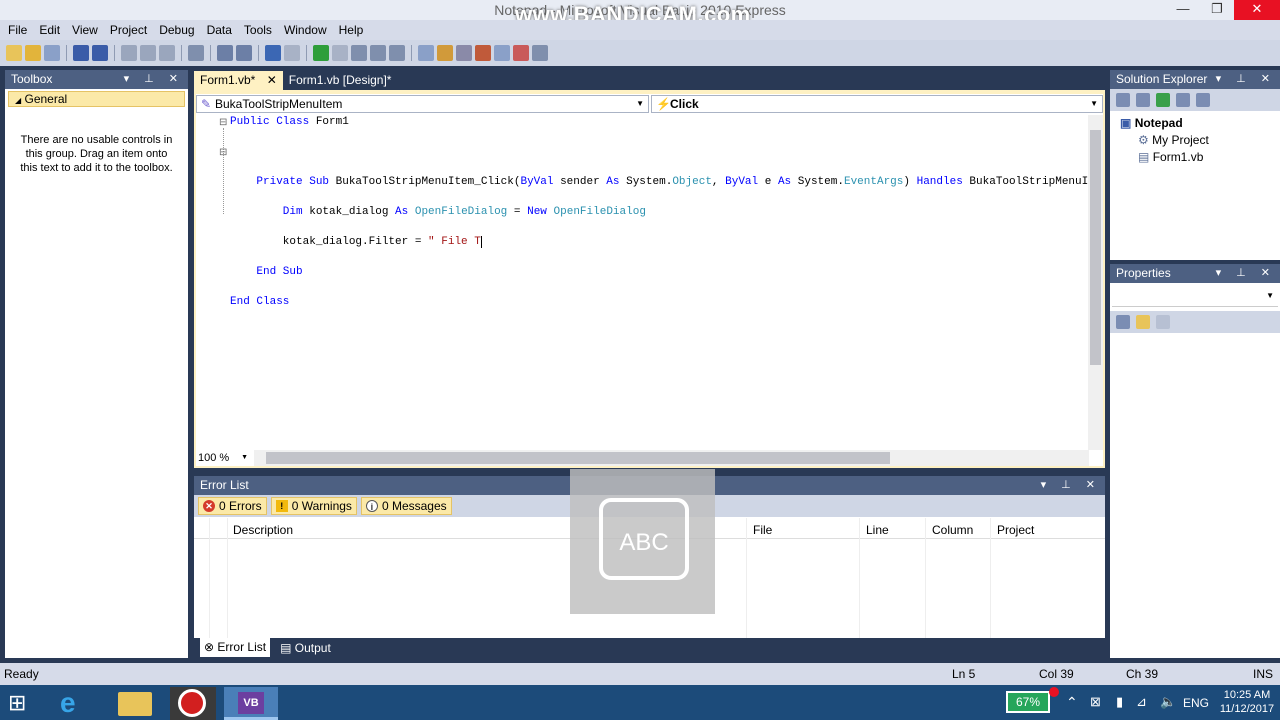  Describe the element at coordinates (244, 53) in the screenshot. I see `uncomment-icon` at that location.